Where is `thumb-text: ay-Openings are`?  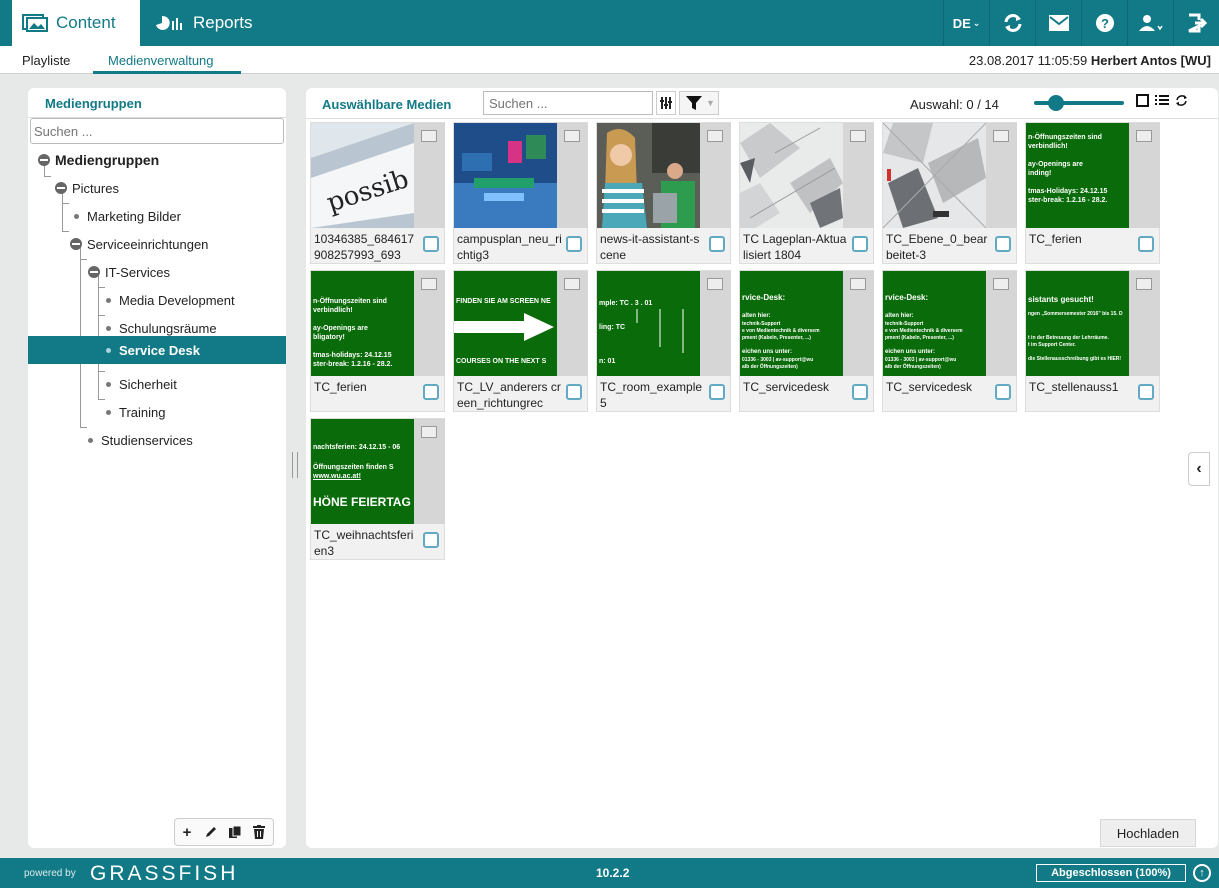
thumb-text: ay-Openings are is located at coordinates (340, 328).